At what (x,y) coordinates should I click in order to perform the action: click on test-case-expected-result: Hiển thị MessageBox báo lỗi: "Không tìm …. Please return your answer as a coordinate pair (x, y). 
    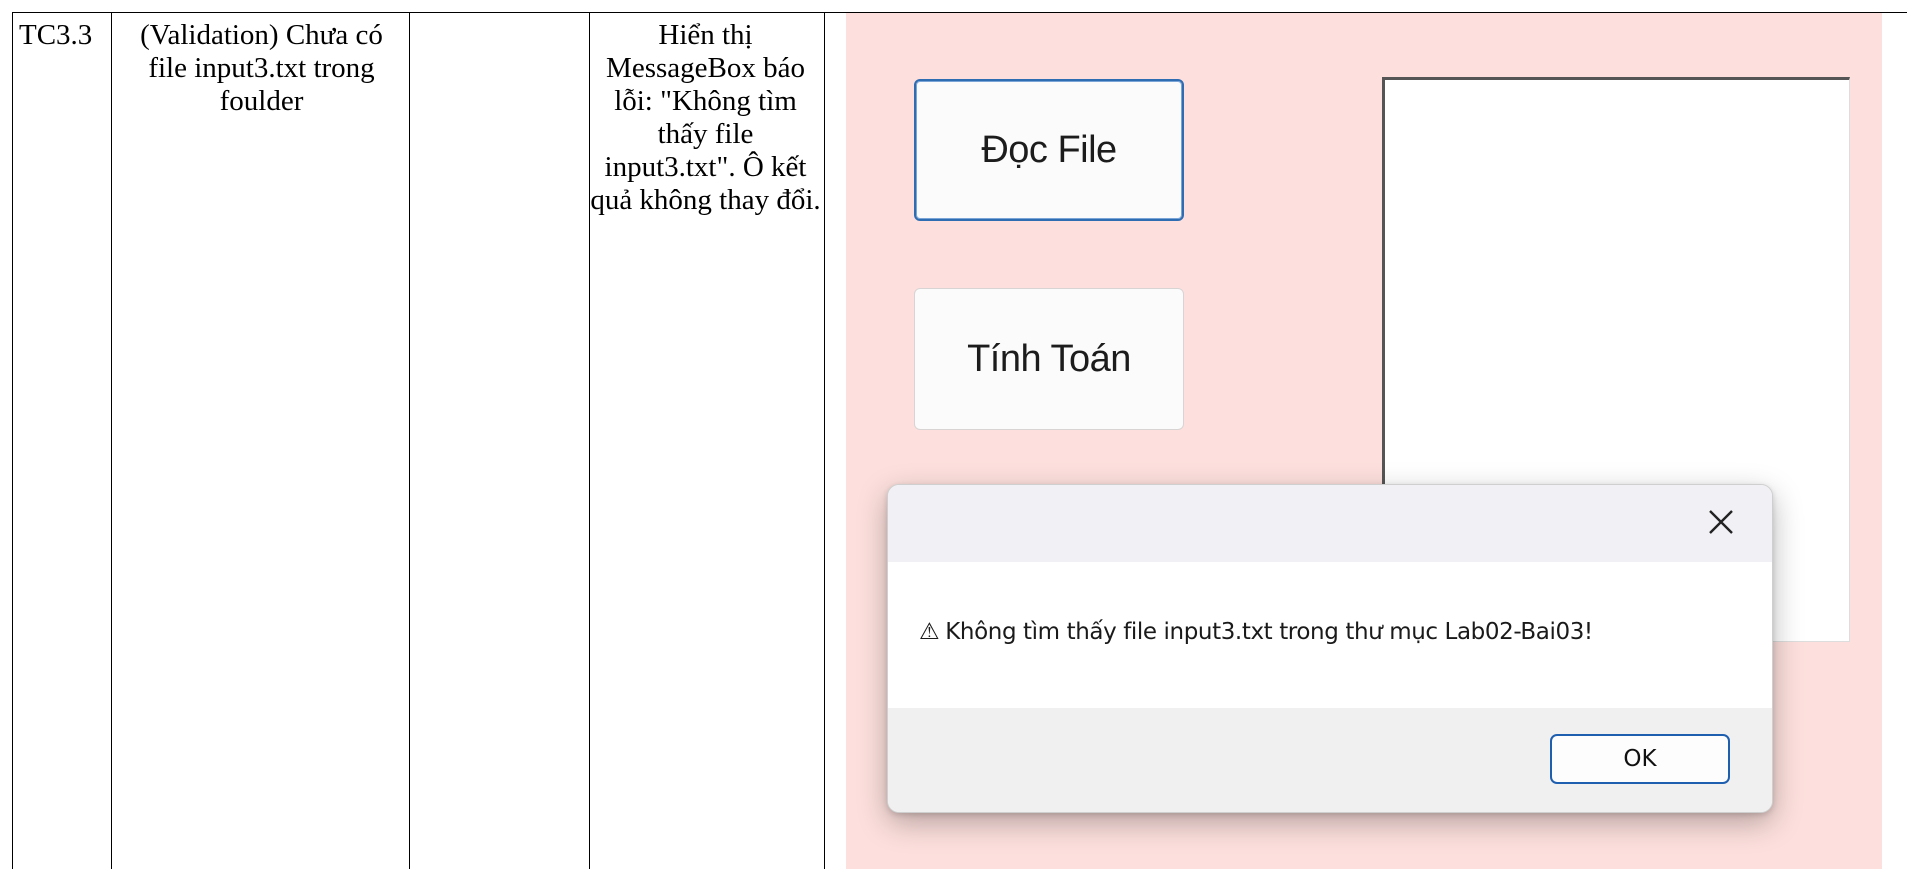
    Looking at the image, I should click on (705, 117).